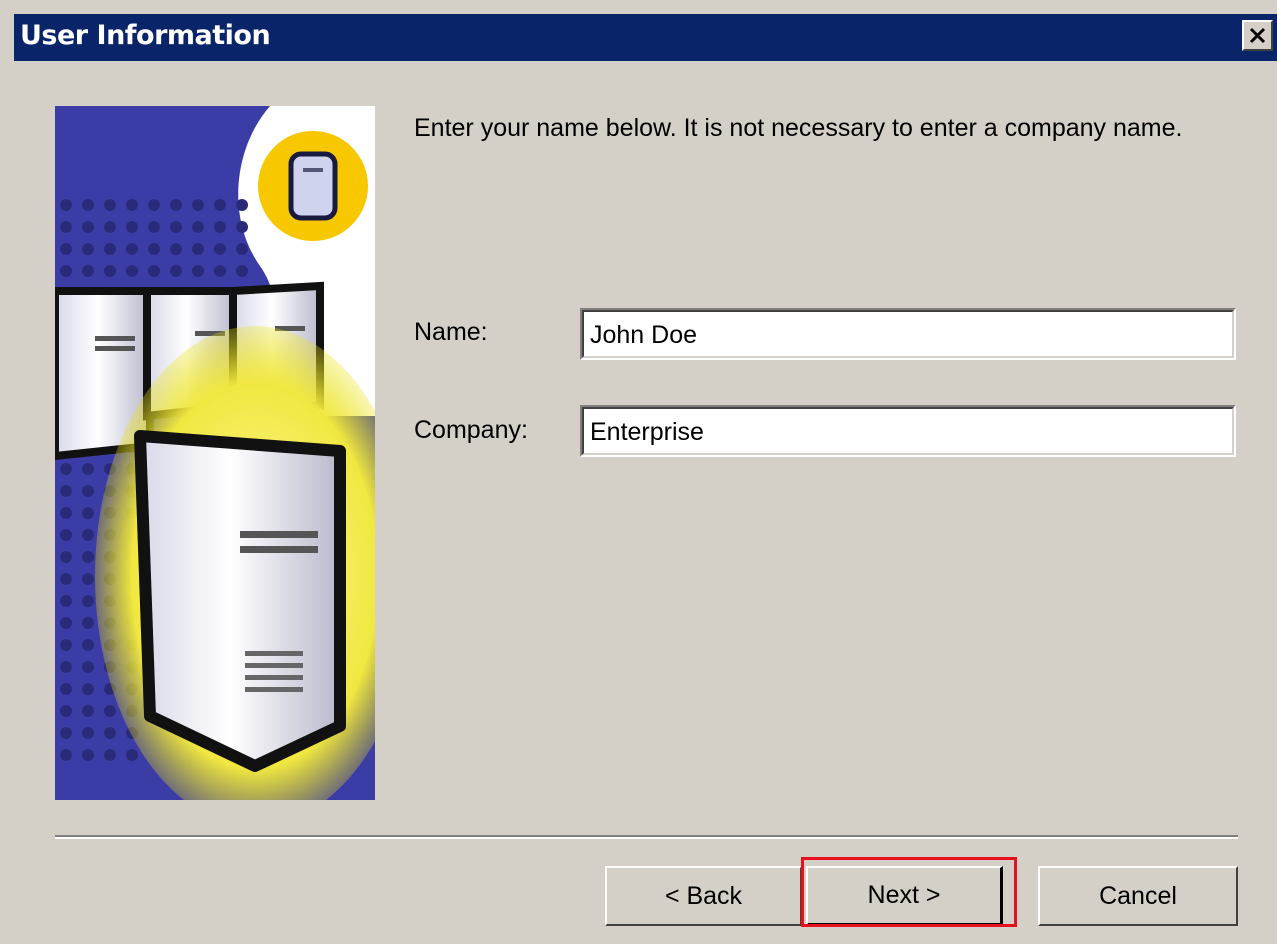 The height and width of the screenshot is (944, 1277). I want to click on back-button: < Back, so click(703, 896).